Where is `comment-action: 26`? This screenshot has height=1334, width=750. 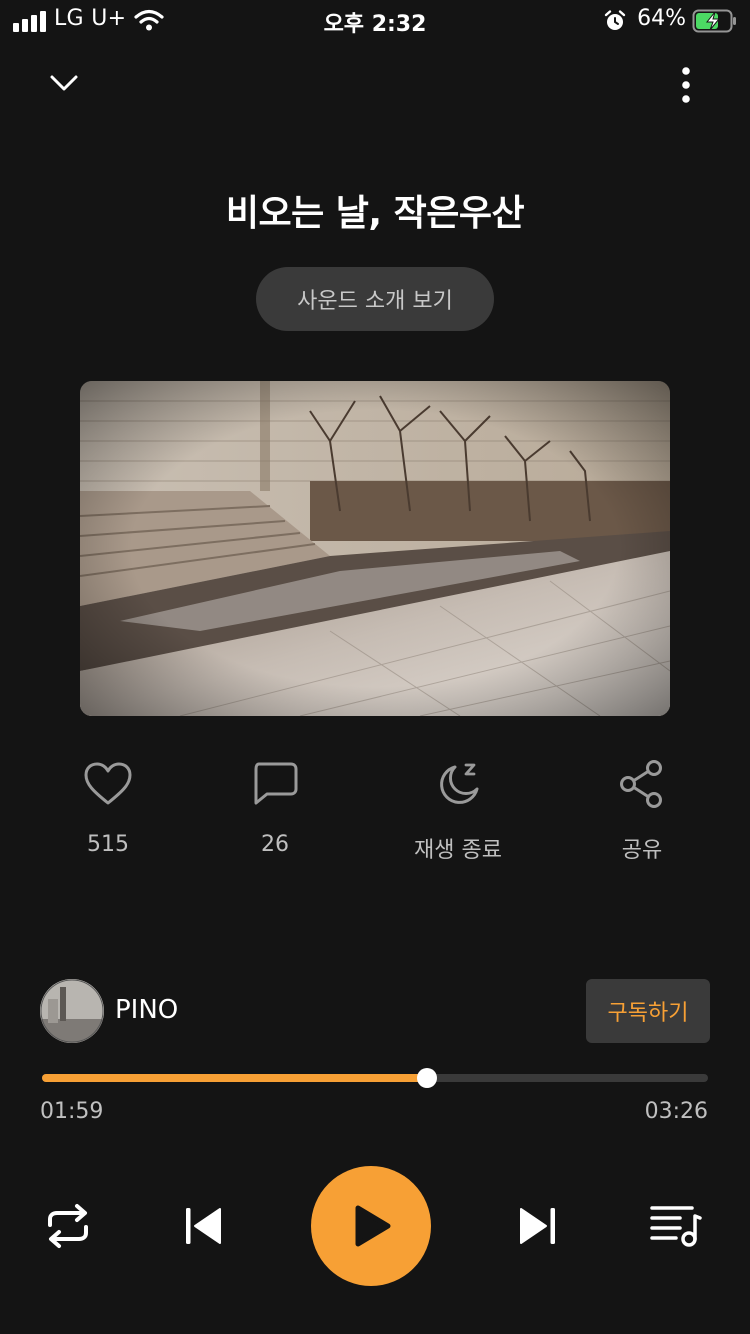 comment-action: 26 is located at coordinates (275, 806).